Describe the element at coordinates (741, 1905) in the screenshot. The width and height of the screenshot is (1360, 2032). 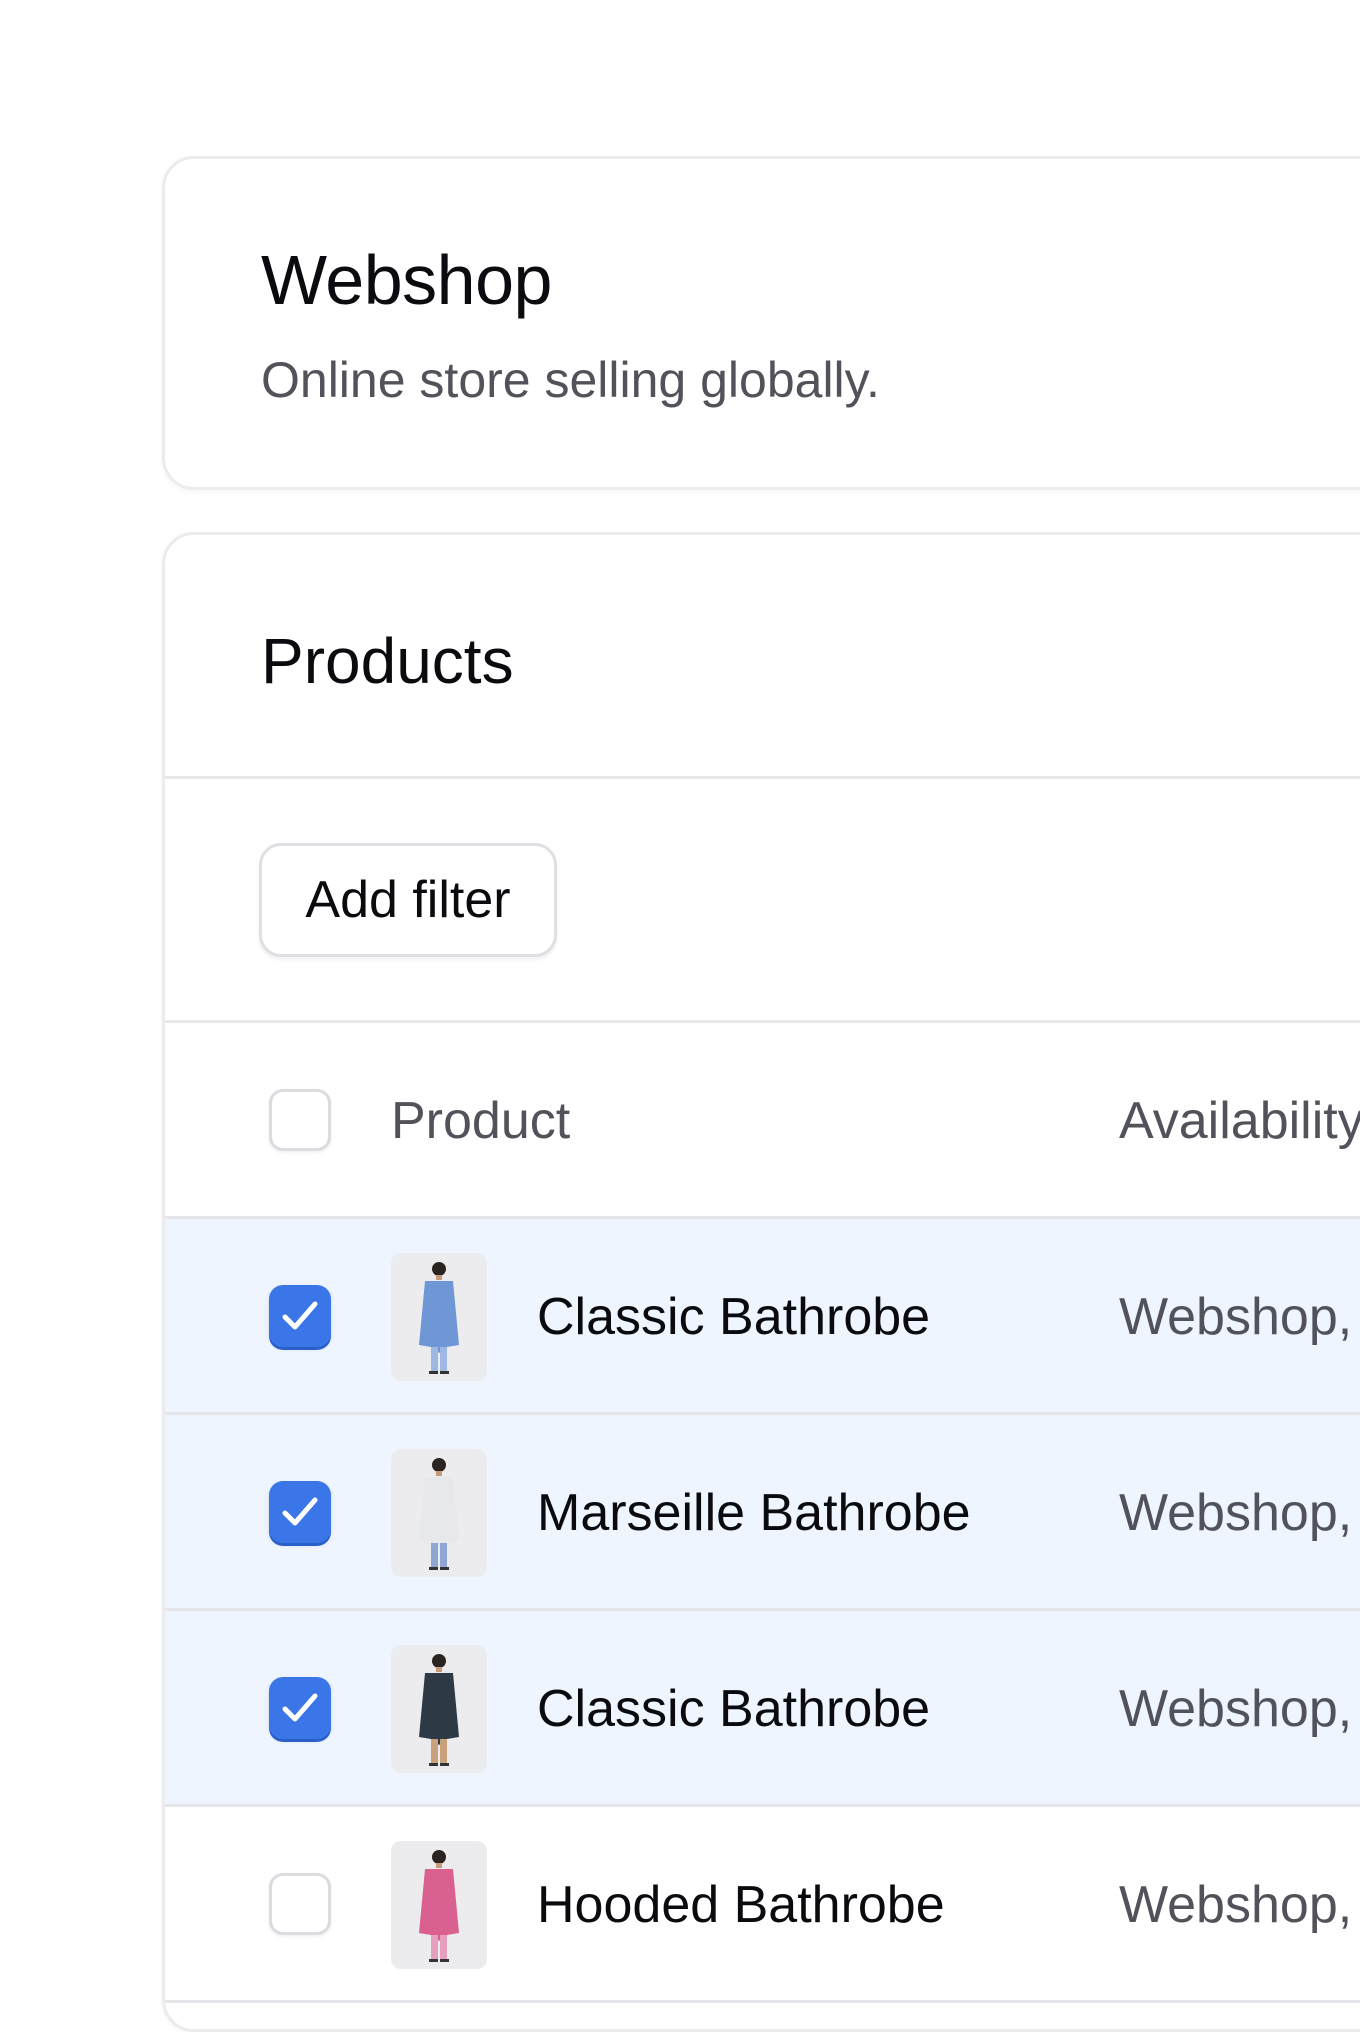
I see `product-name: Hooded Bathrobe` at that location.